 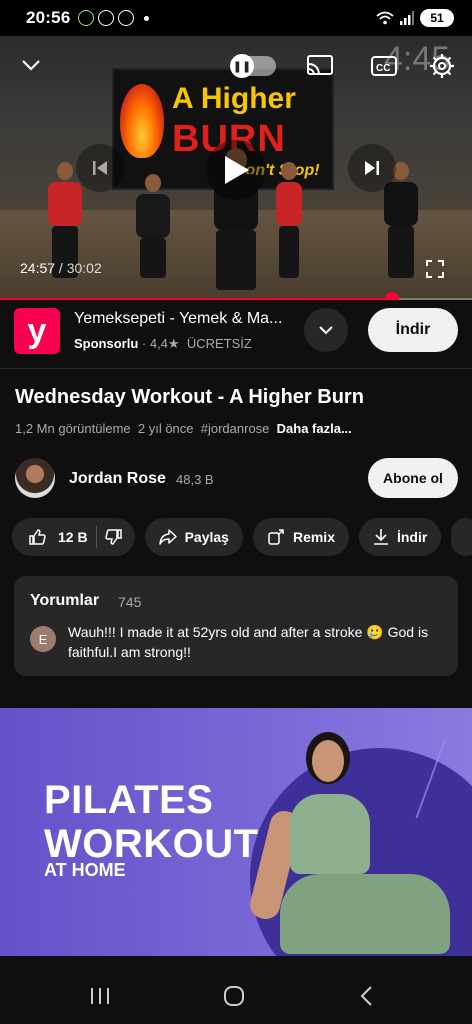 I want to click on remix-button: Remix, so click(x=300, y=537).